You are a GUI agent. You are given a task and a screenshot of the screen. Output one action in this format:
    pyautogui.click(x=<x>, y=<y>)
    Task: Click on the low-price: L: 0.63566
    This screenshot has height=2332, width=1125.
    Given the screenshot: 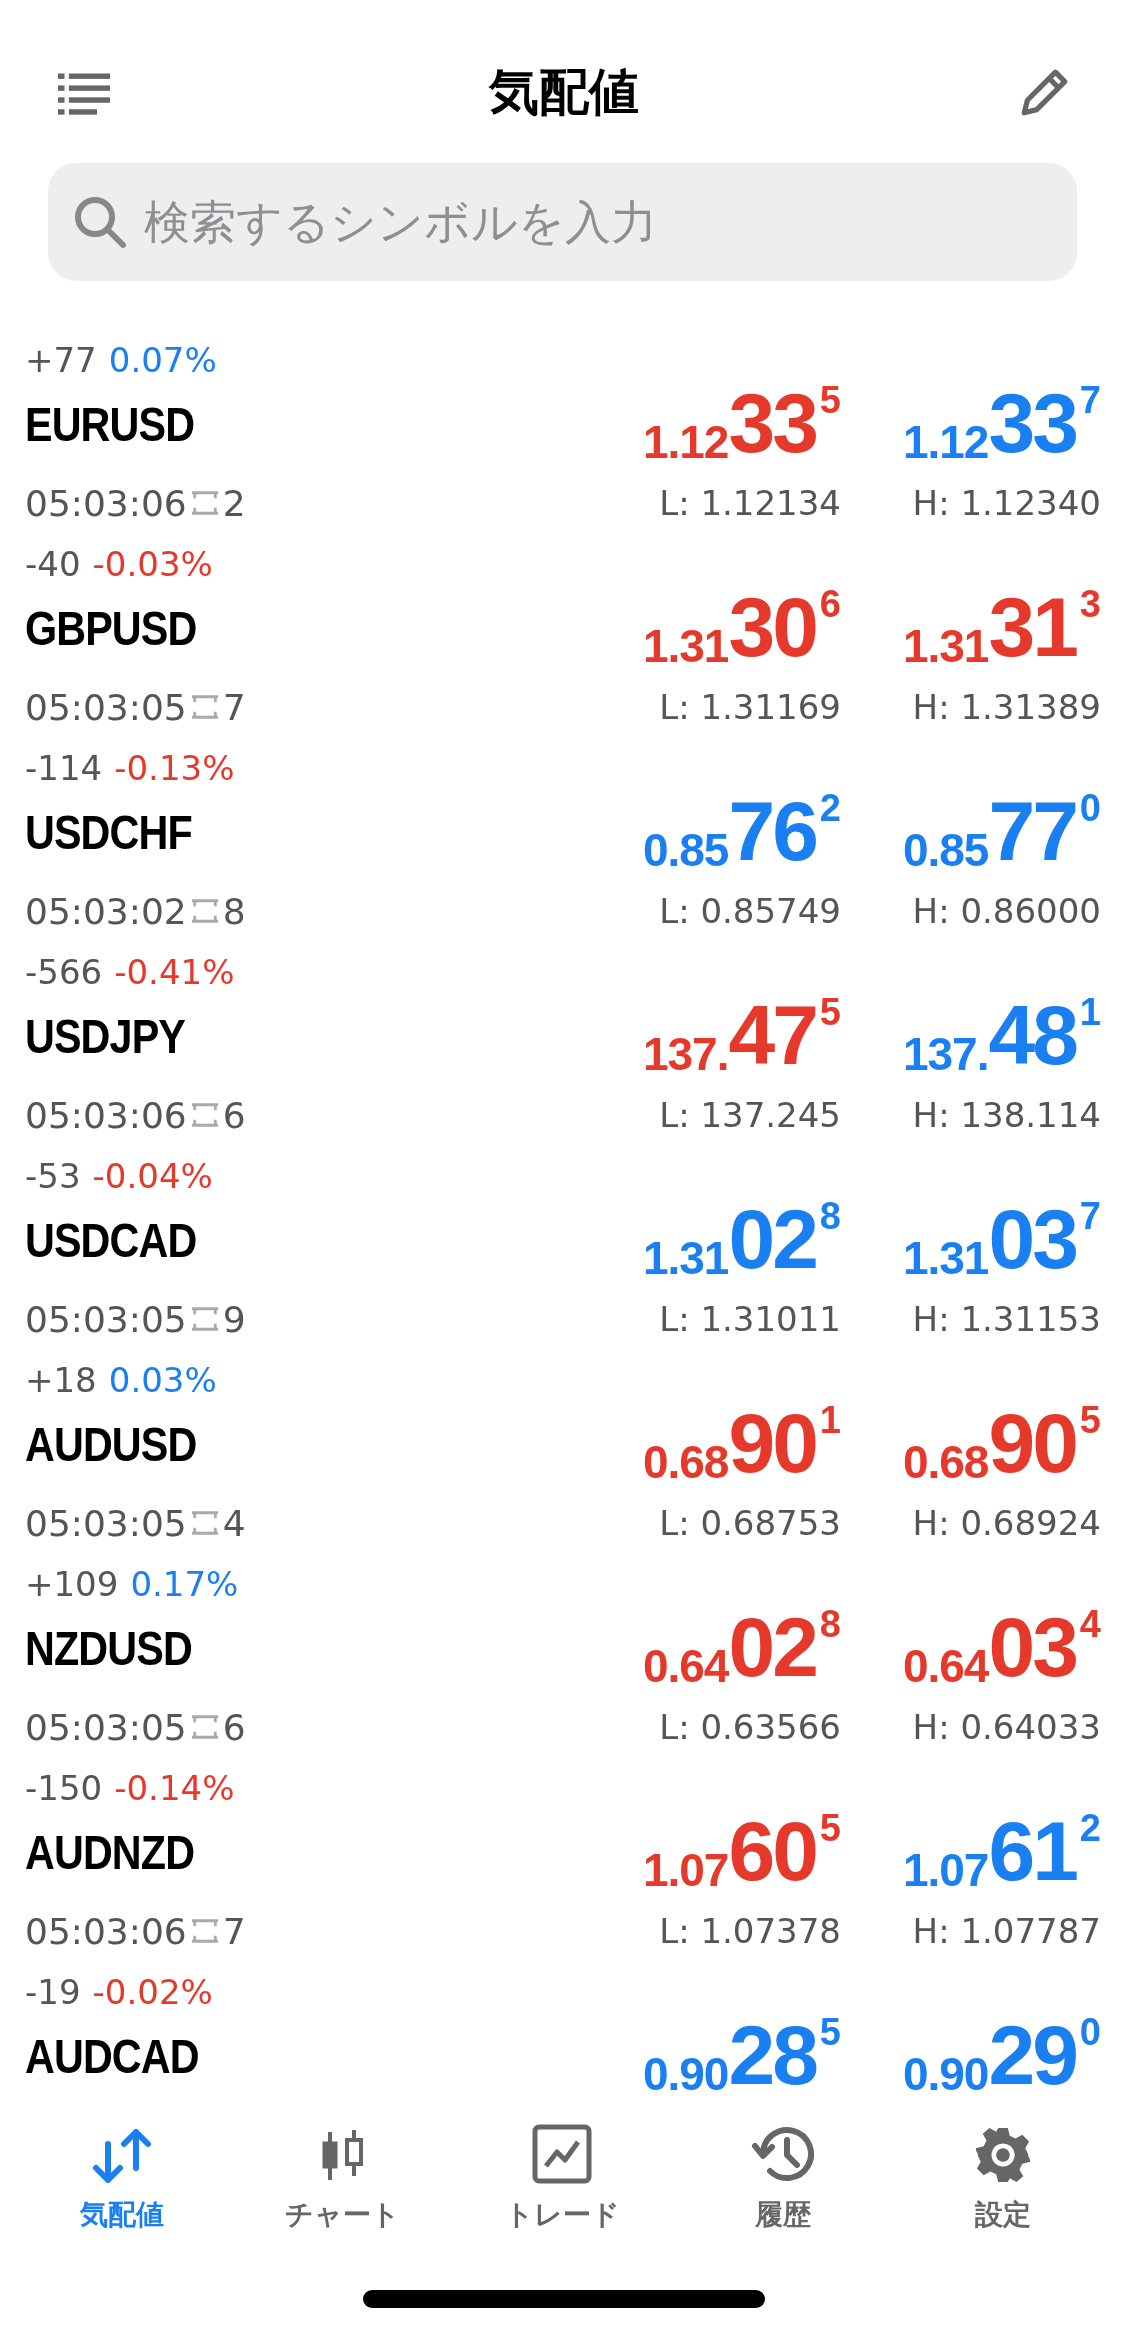 What is the action you would take?
    pyautogui.click(x=750, y=1727)
    